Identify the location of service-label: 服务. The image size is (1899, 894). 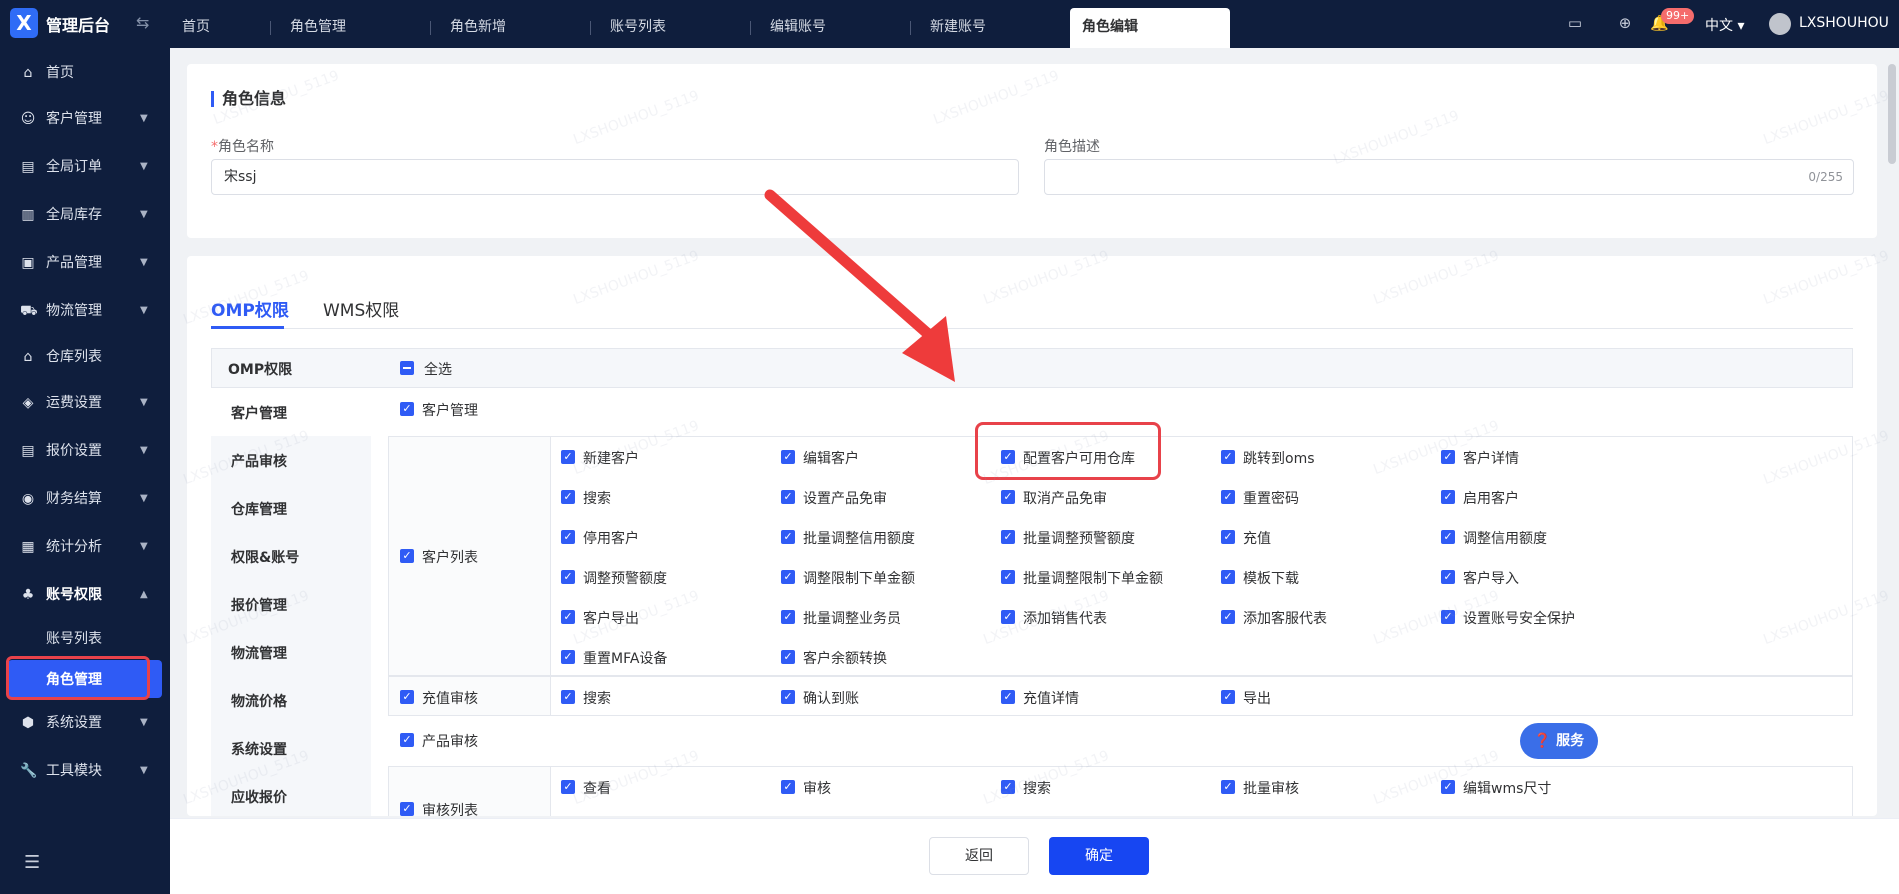
(1570, 741).